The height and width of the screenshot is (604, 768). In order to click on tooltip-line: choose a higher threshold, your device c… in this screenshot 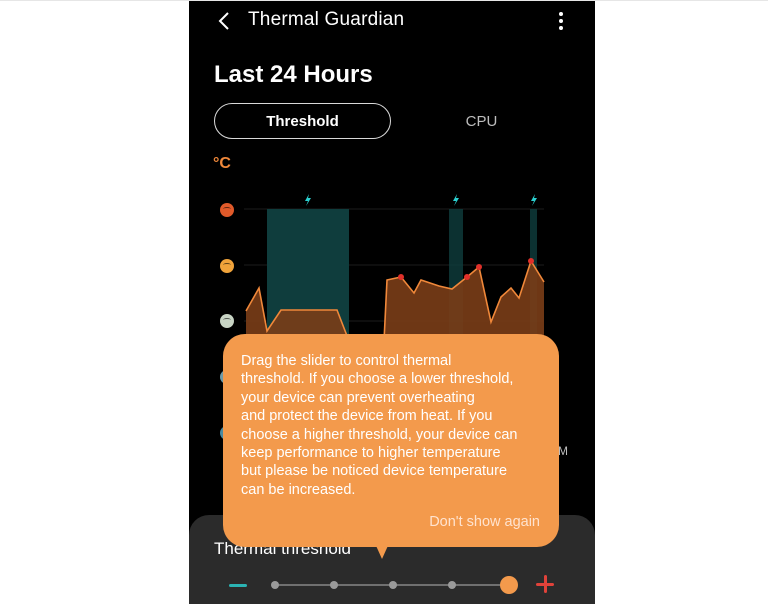, I will do `click(379, 434)`.